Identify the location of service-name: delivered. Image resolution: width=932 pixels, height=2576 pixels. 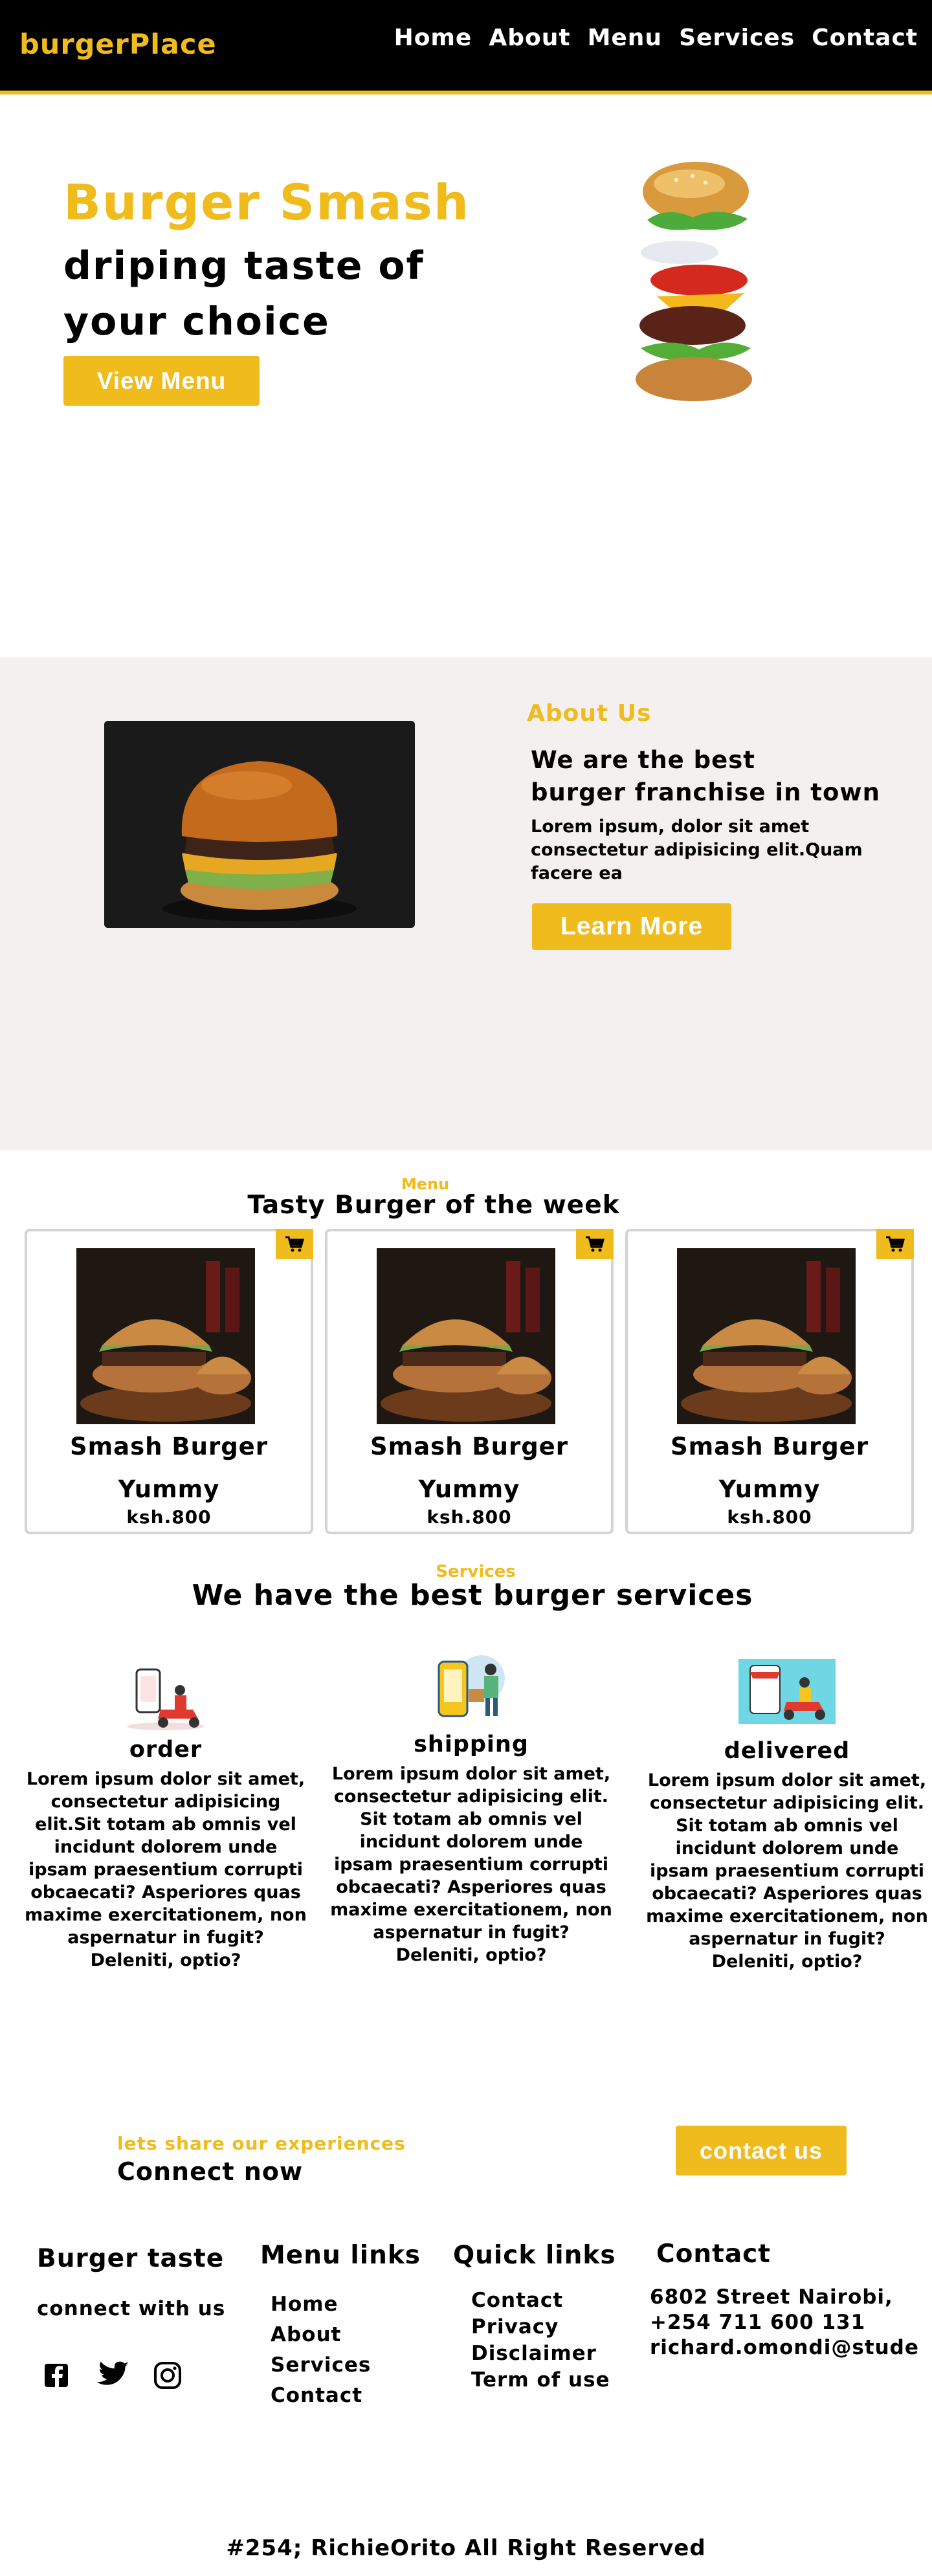
(787, 1751).